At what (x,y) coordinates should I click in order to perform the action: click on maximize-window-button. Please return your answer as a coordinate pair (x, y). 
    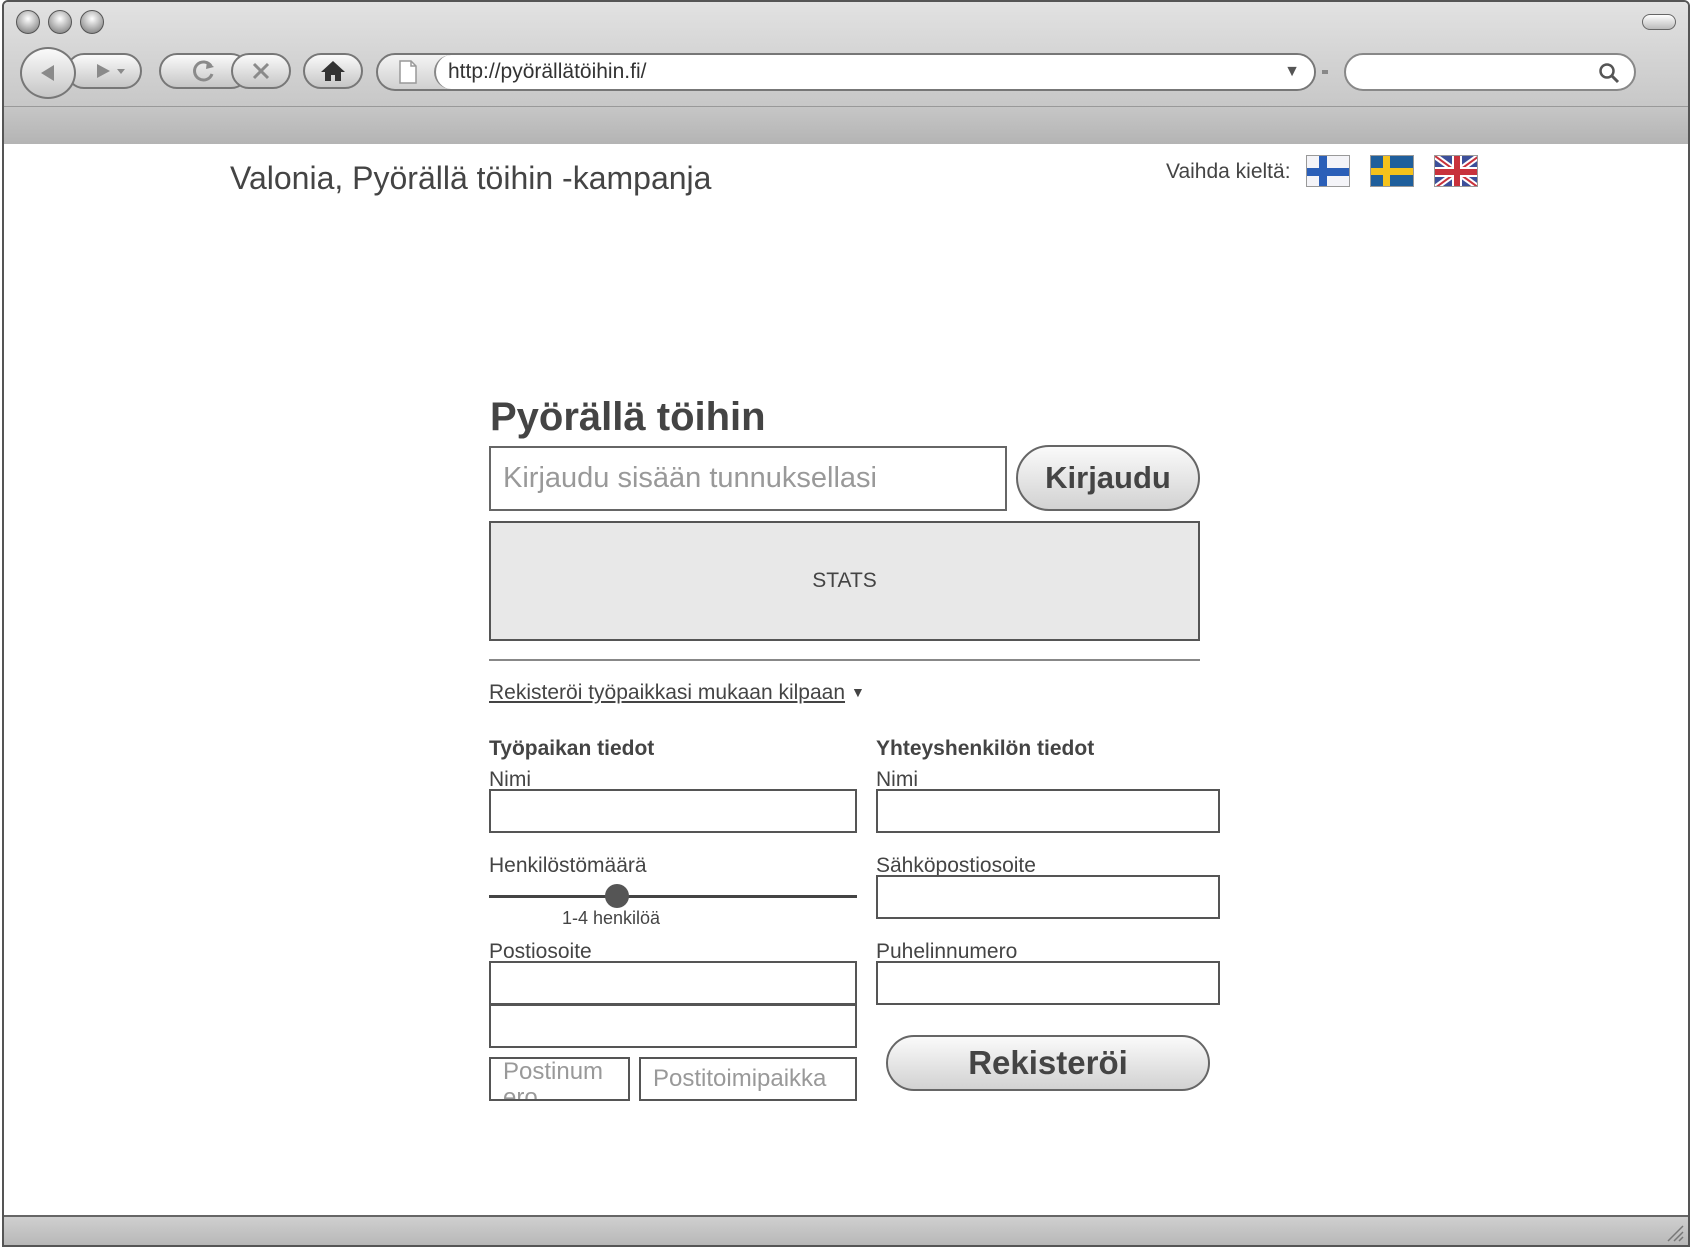
    Looking at the image, I should click on (92, 22).